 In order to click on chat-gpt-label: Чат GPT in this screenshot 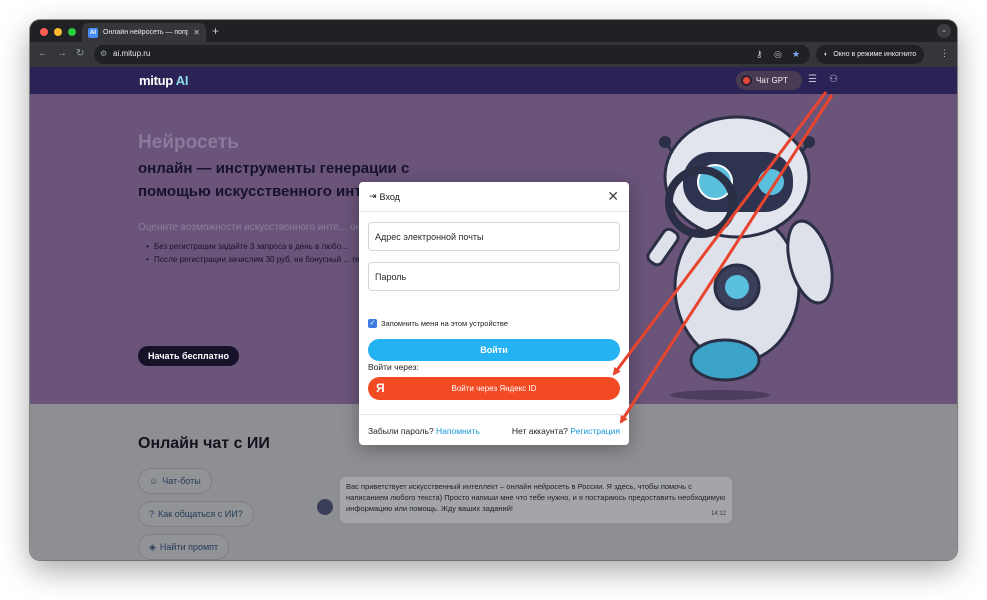, I will do `click(772, 80)`.